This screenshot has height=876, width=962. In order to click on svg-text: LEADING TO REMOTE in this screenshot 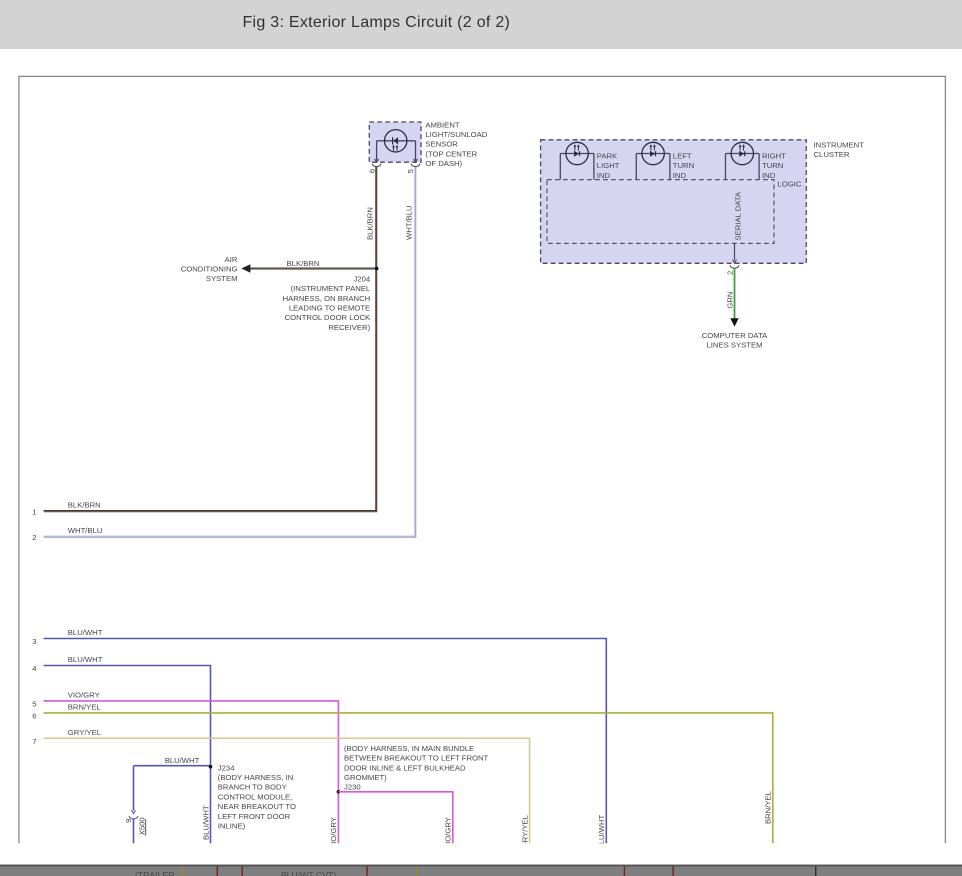, I will do `click(329, 308)`.